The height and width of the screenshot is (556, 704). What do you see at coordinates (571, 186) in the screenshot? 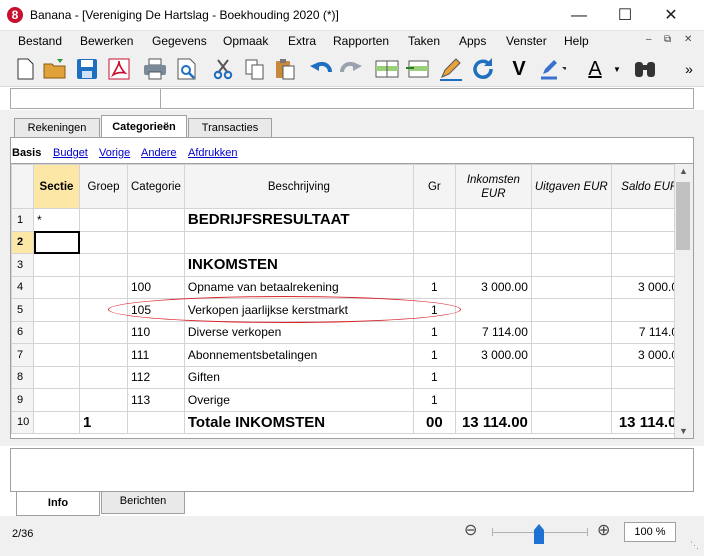
I see `col-header-uitgaven: Uitgaven EUR` at bounding box center [571, 186].